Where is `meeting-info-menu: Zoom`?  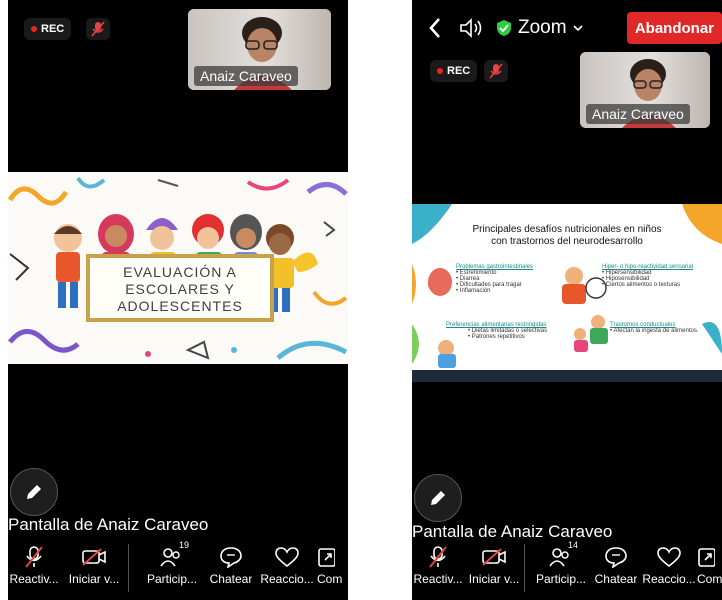
meeting-info-menu: Zoom is located at coordinates (539, 28).